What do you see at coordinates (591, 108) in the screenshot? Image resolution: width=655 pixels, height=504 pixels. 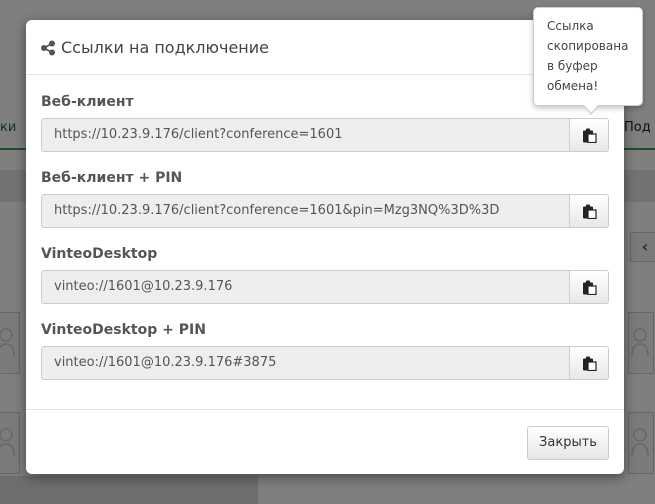 I see `tooltip-arrow-fill` at bounding box center [591, 108].